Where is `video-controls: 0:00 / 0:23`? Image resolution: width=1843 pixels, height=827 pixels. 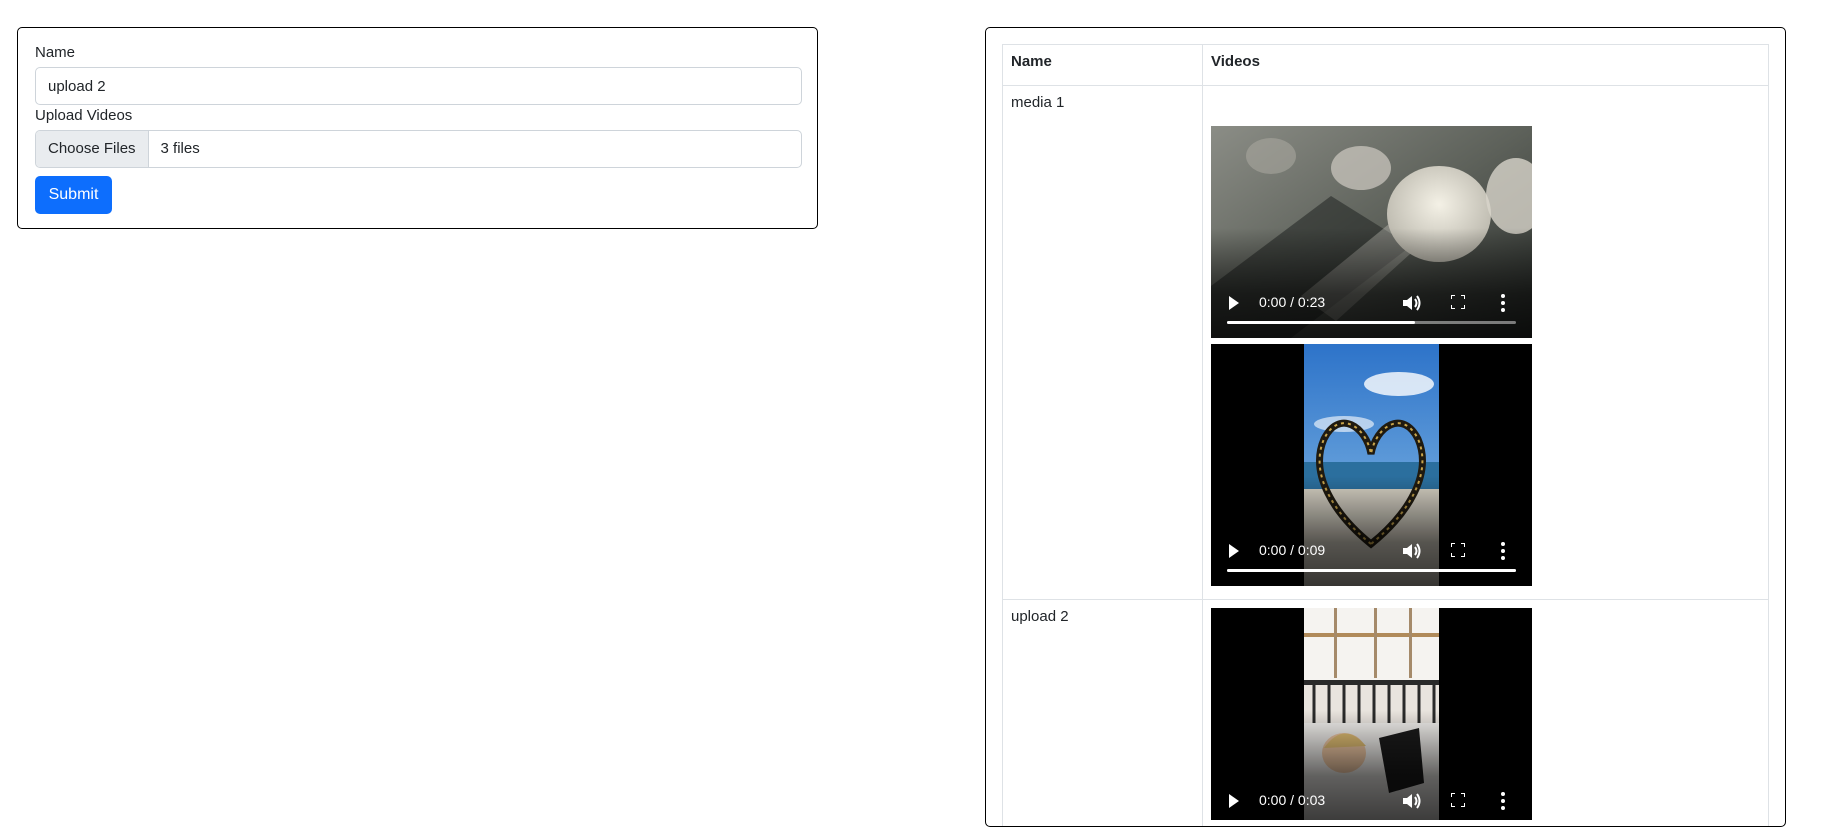
video-controls: 0:00 / 0:23 is located at coordinates (1371, 302).